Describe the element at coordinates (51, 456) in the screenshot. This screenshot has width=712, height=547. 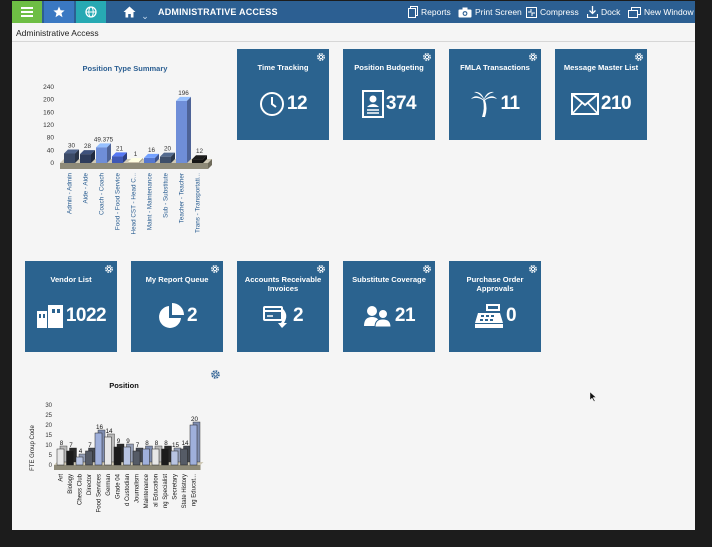
I see `y-tick-label: 5` at that location.